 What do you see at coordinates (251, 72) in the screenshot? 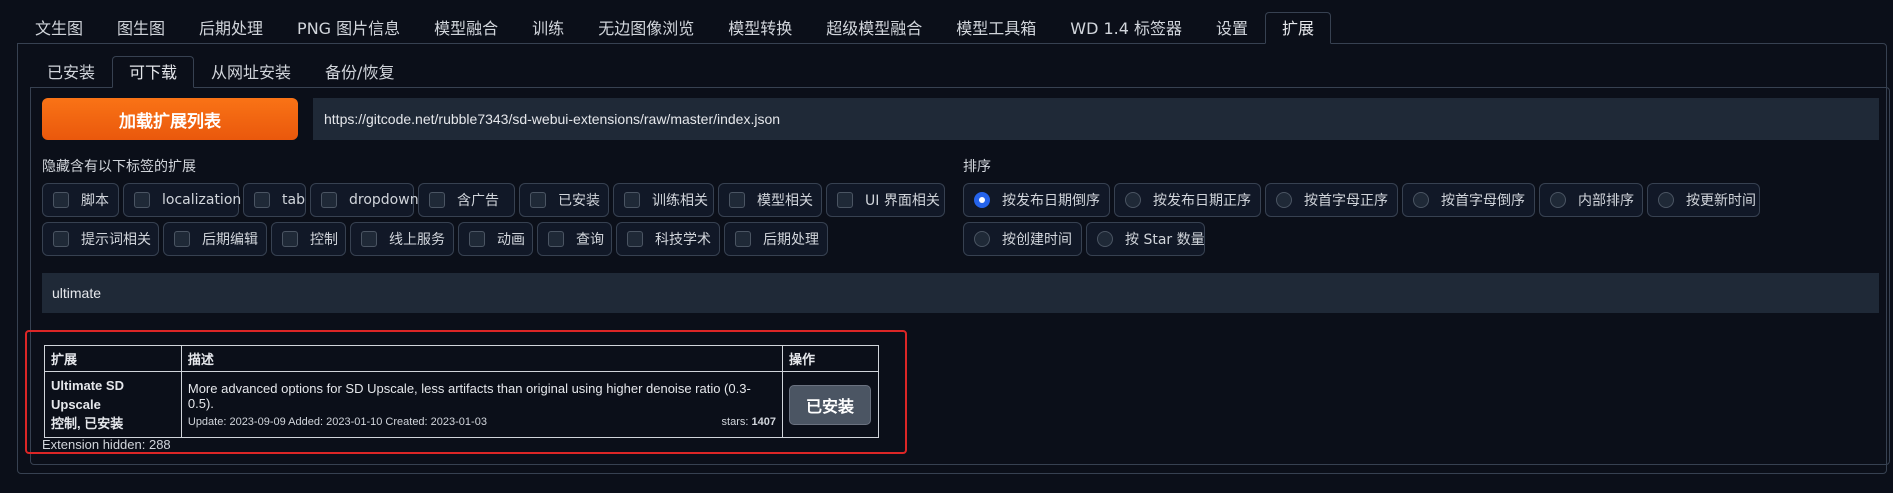
I see `subtab-install-from-url: 从网址安装` at bounding box center [251, 72].